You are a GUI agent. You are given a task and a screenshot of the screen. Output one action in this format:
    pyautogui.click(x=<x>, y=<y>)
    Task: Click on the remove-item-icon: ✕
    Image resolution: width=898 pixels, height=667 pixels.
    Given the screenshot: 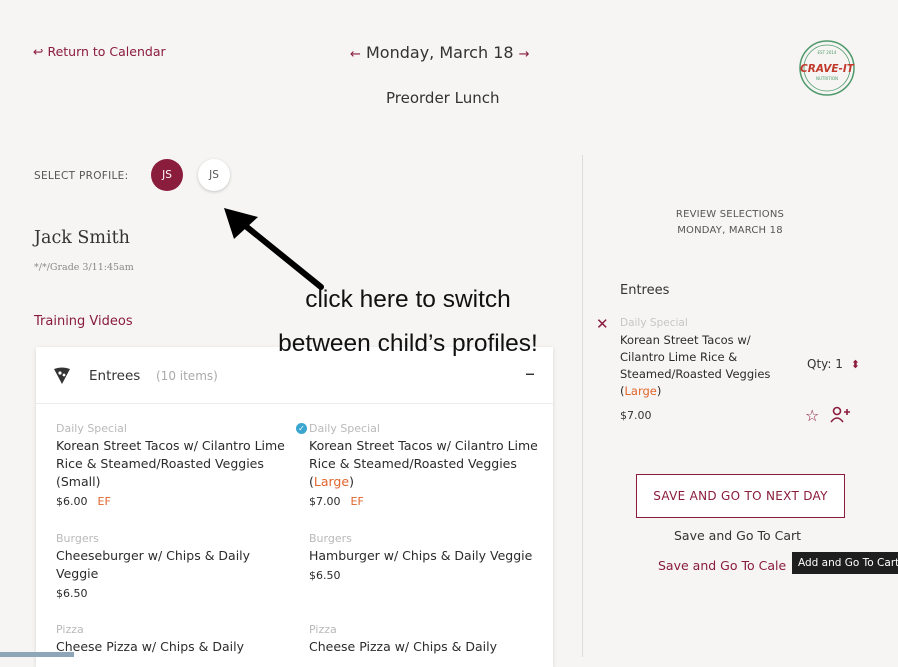 What is the action you would take?
    pyautogui.click(x=602, y=324)
    